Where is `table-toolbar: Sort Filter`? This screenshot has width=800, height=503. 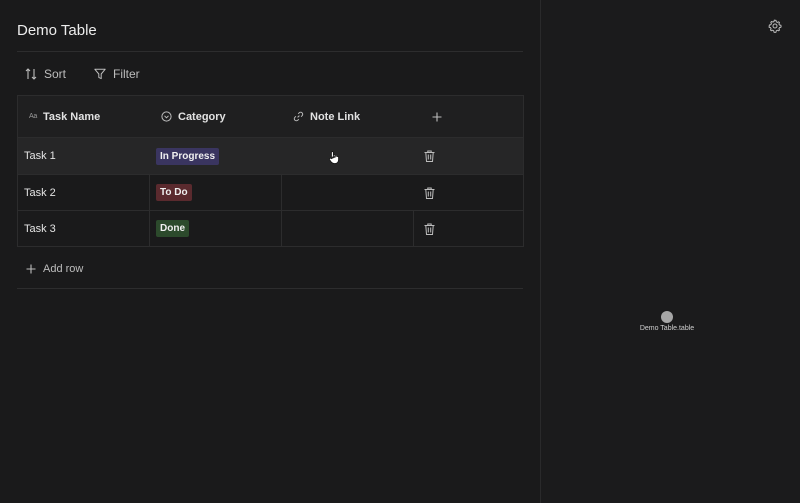 table-toolbar: Sort Filter is located at coordinates (82, 74).